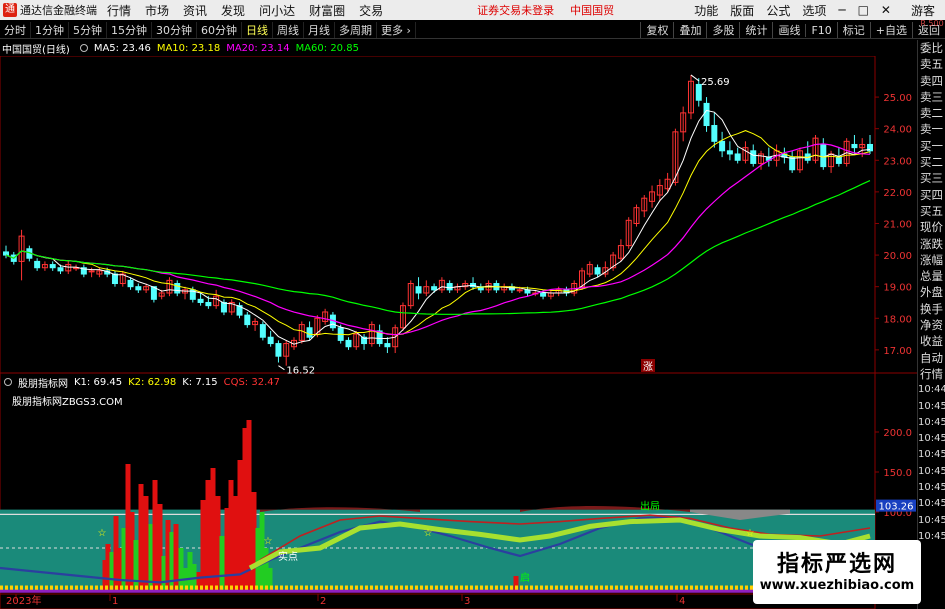 Image resolution: width=945 pixels, height=609 pixels. What do you see at coordinates (706, 10) in the screenshot?
I see `menu-gongneng: 功能` at bounding box center [706, 10].